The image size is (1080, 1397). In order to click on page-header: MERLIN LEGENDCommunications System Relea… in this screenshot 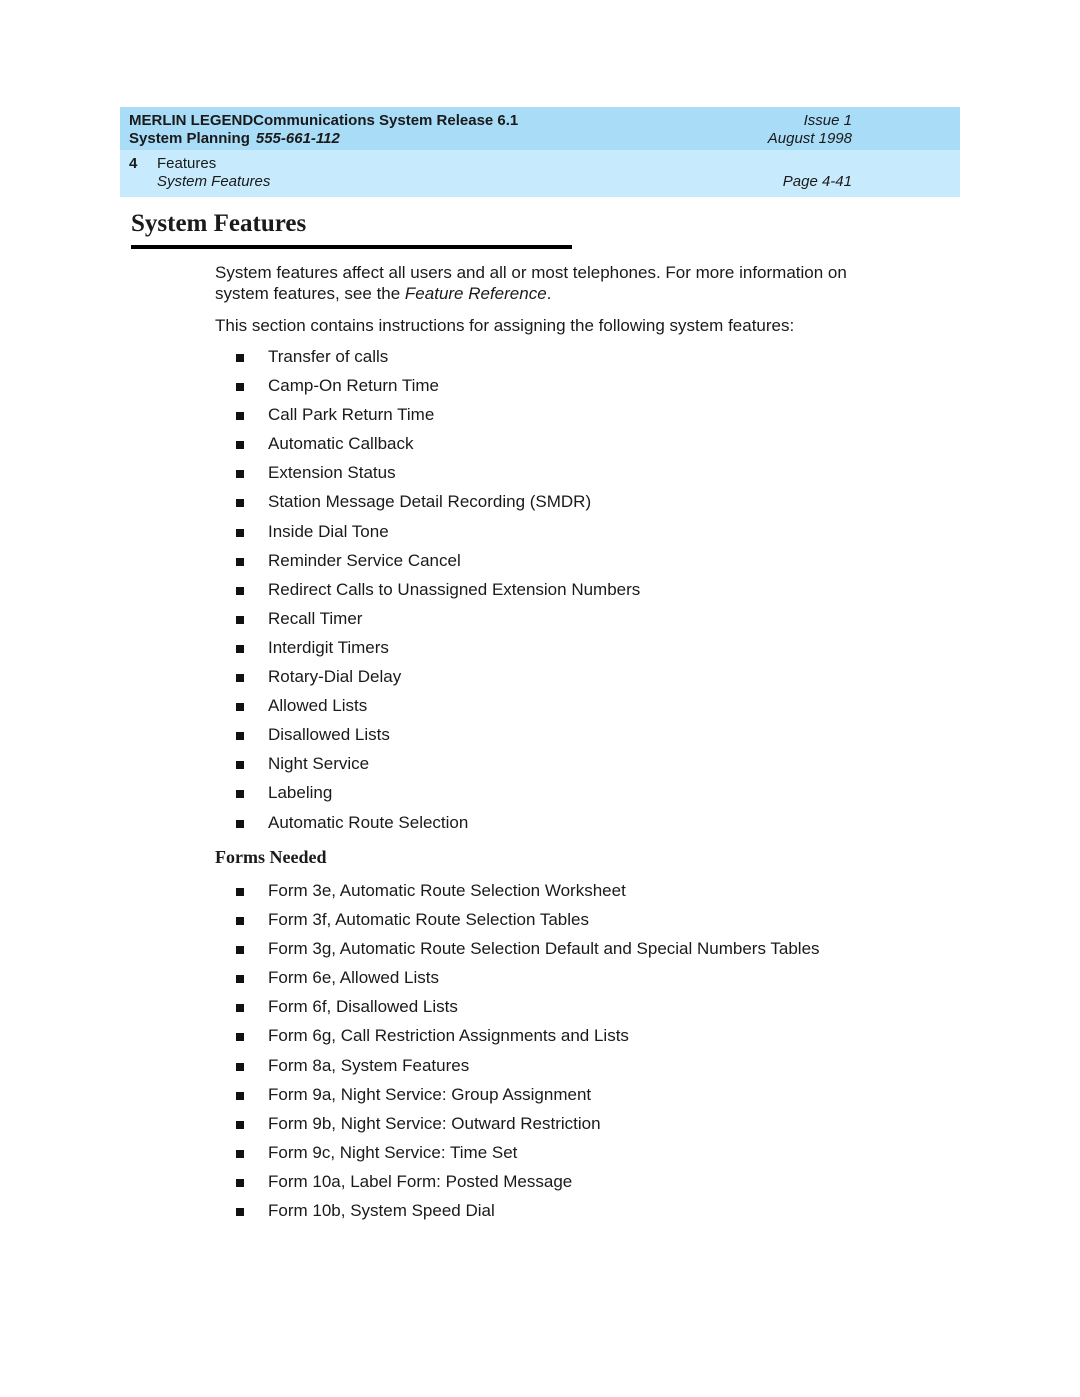, I will do `click(540, 152)`.